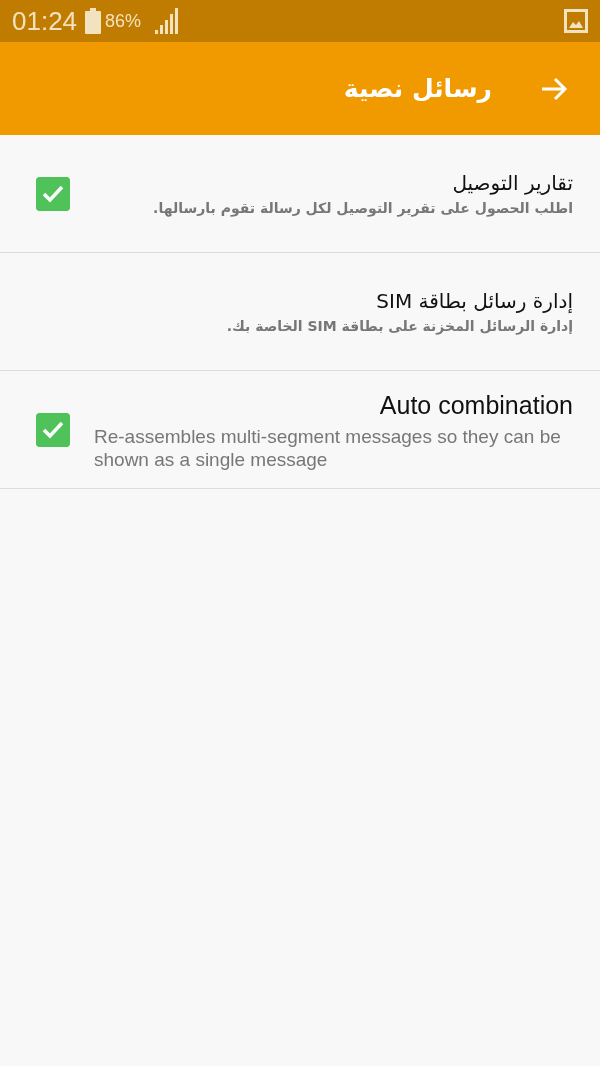 The width and height of the screenshot is (600, 1066). What do you see at coordinates (328, 448) in the screenshot?
I see `setting-description: Re-assembles multi-segment messages so they can be shown as a single message` at bounding box center [328, 448].